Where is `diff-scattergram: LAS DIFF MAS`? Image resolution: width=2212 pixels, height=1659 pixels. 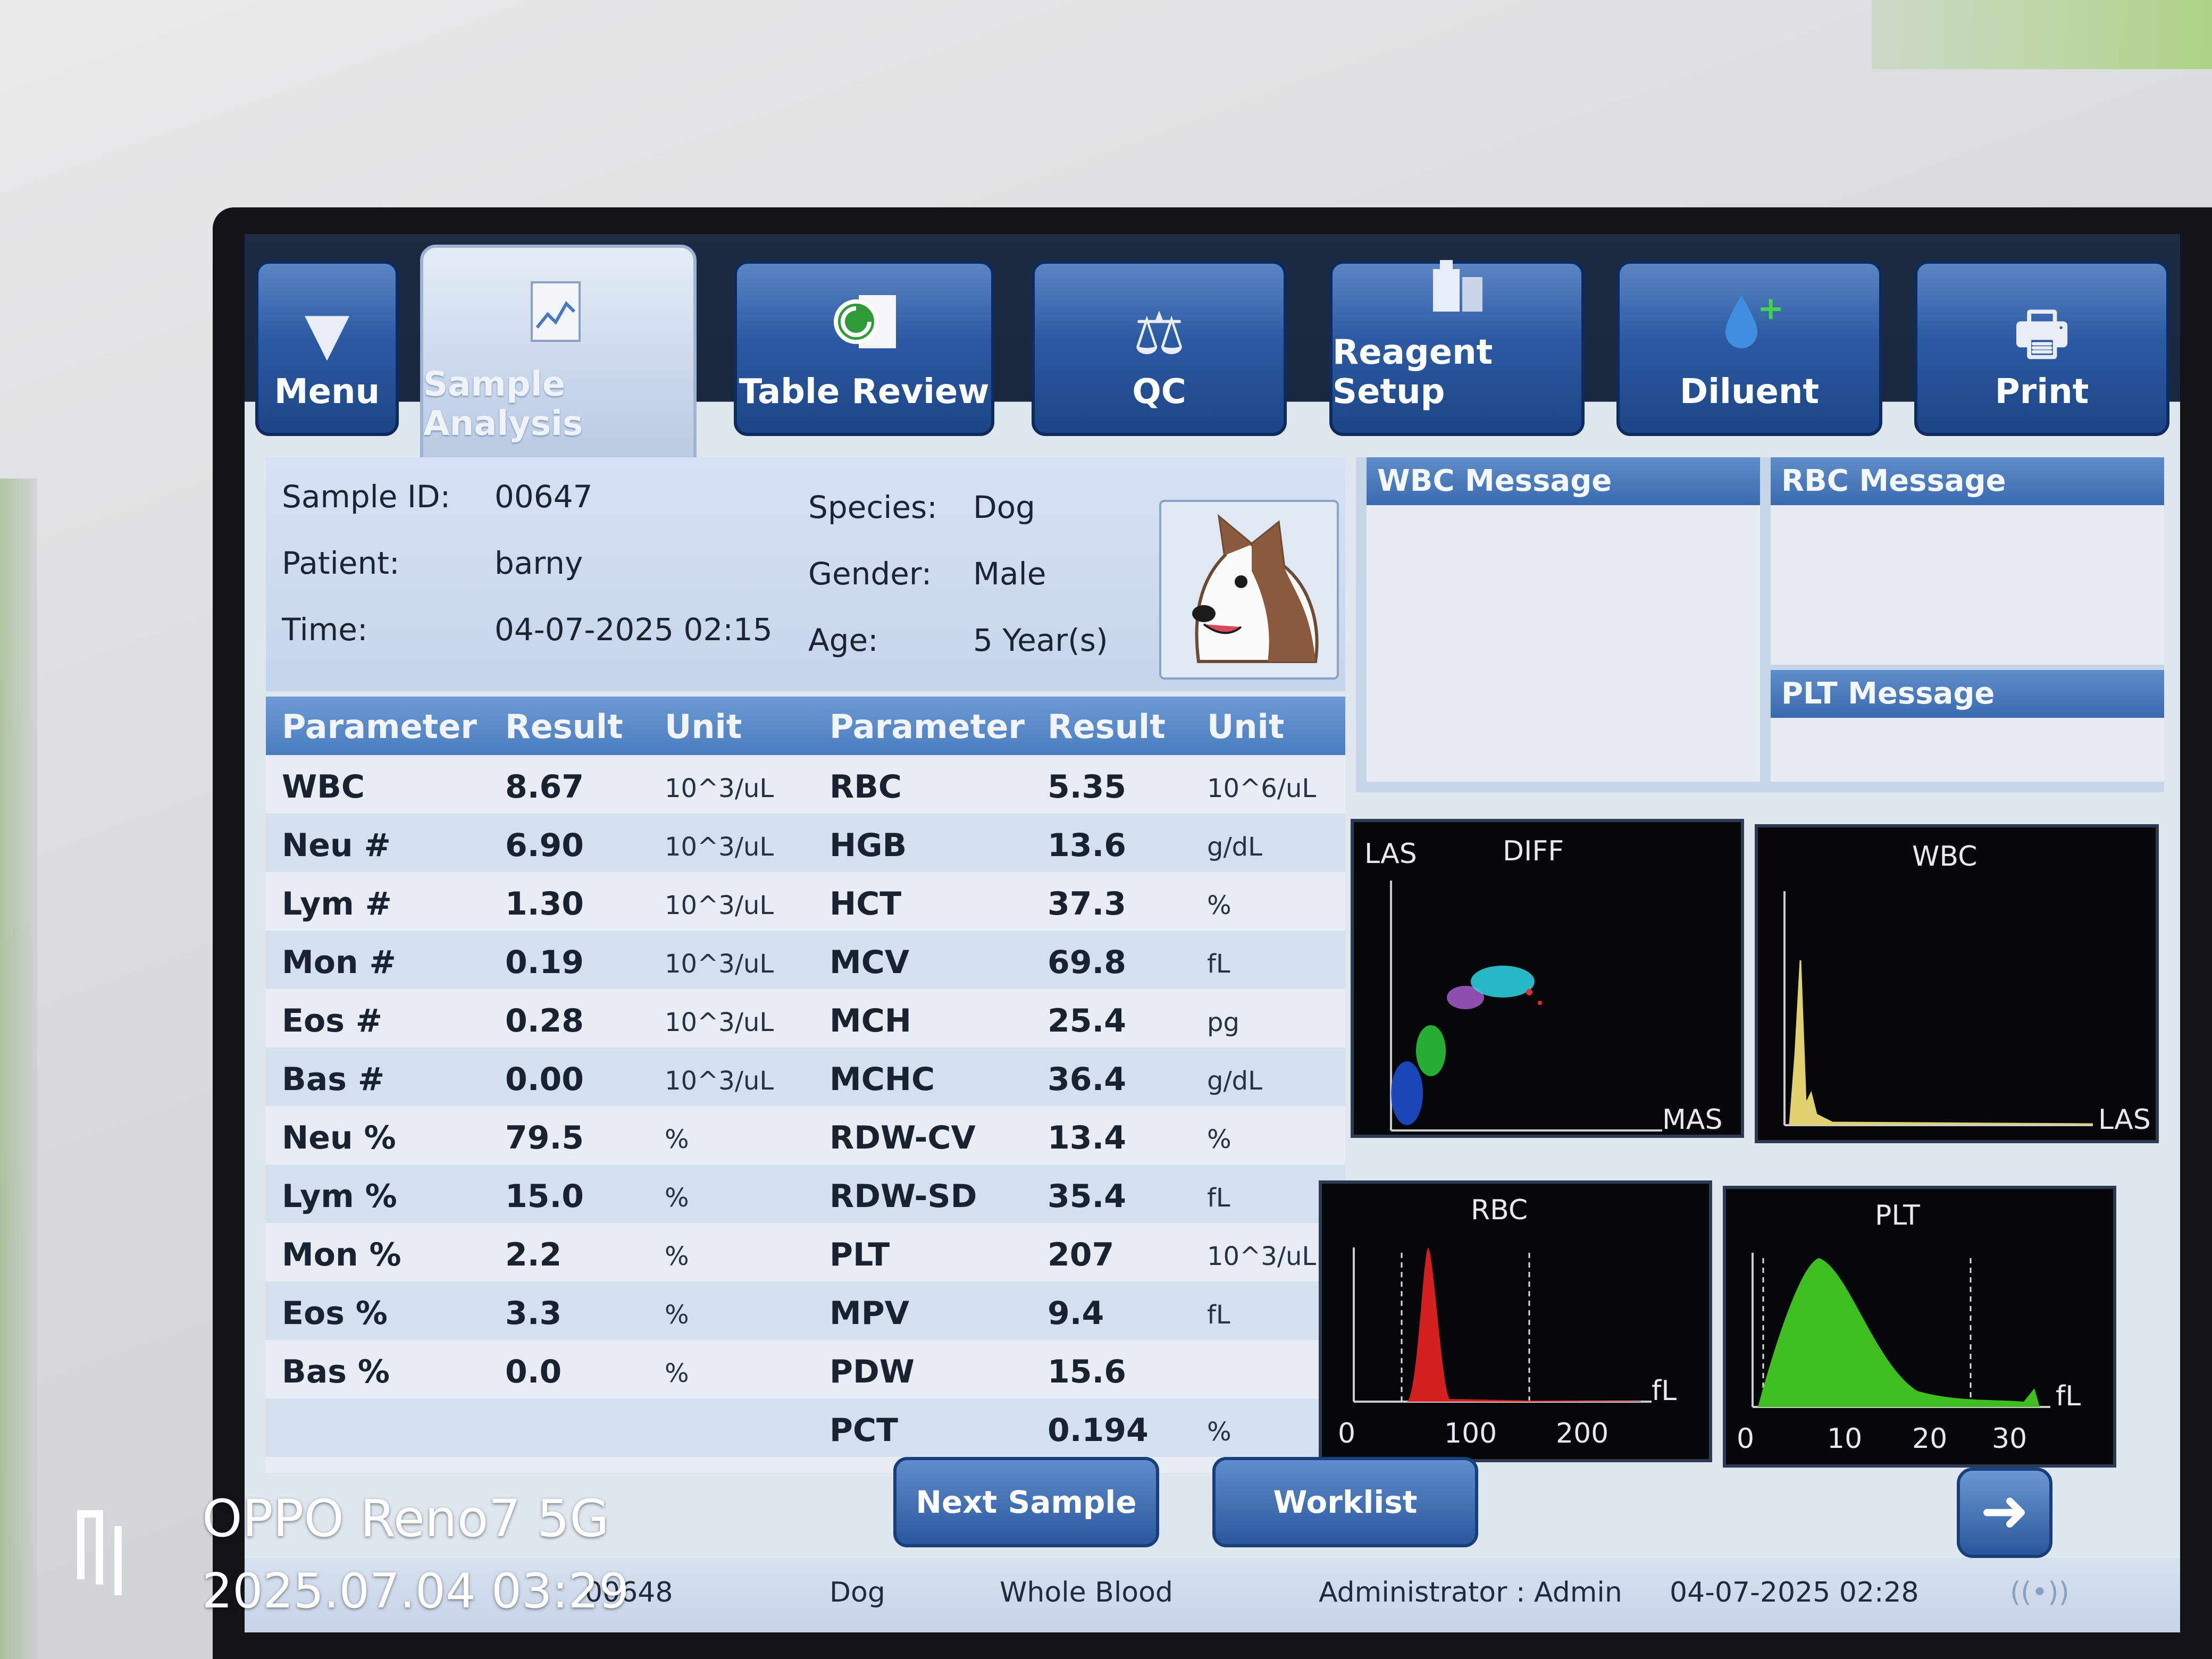 diff-scattergram: LAS DIFF MAS is located at coordinates (1547, 978).